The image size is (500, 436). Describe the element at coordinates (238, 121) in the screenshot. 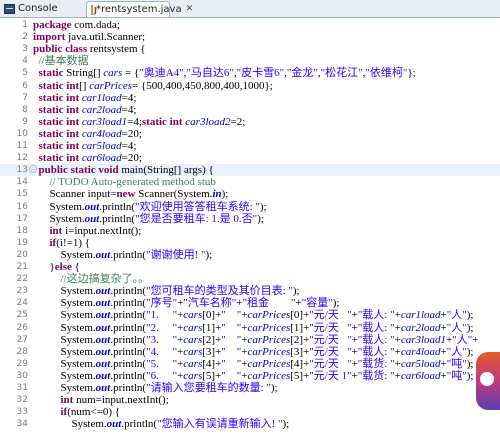

I see `code-token: =2;` at that location.